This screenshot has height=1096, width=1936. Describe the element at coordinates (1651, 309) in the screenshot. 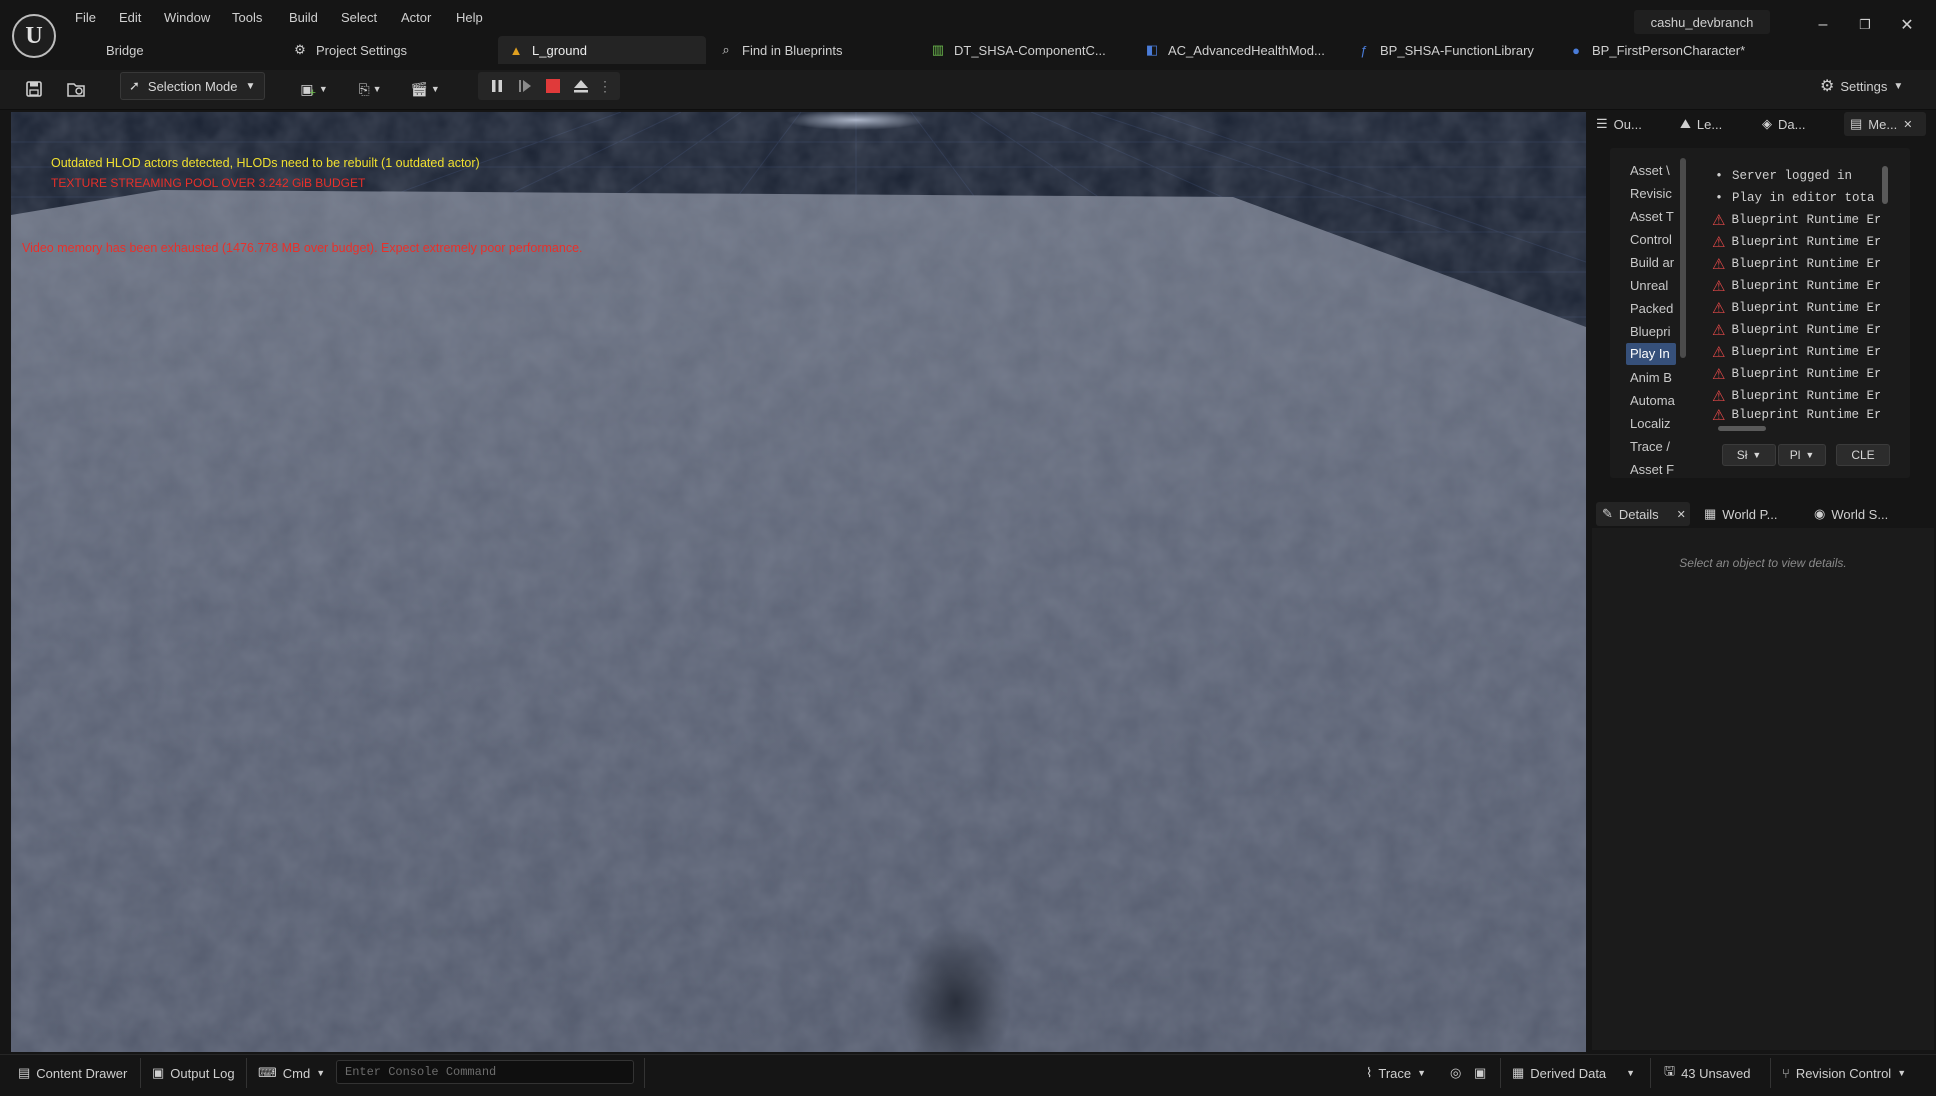

I see `log-category: Packed` at that location.